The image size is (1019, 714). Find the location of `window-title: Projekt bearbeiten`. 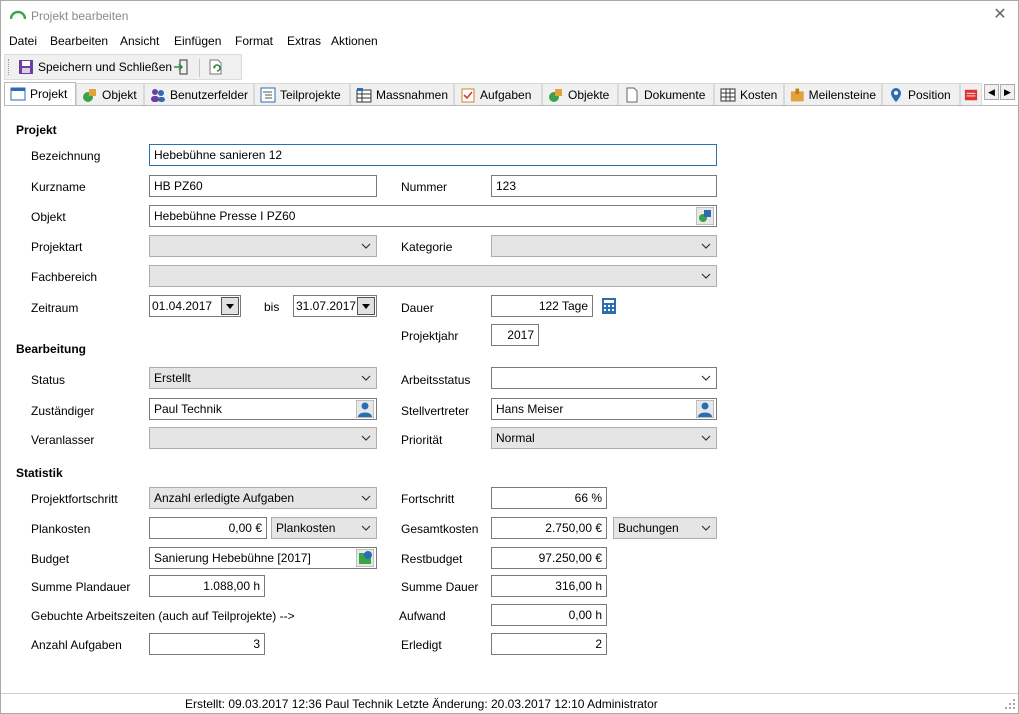

window-title: Projekt bearbeiten is located at coordinates (80, 16).